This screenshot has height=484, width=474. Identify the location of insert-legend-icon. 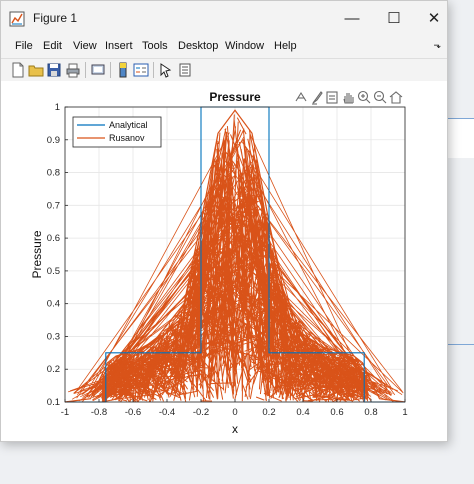
(141, 70).